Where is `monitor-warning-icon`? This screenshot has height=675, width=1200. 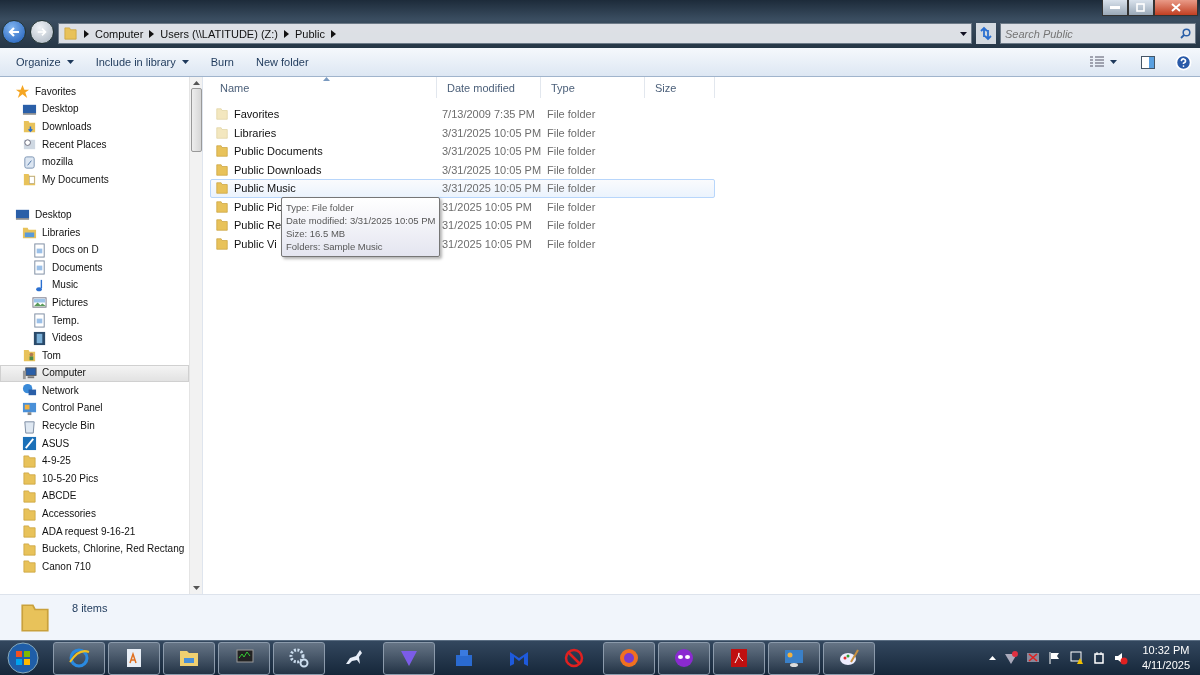 monitor-warning-icon is located at coordinates (1076, 658).